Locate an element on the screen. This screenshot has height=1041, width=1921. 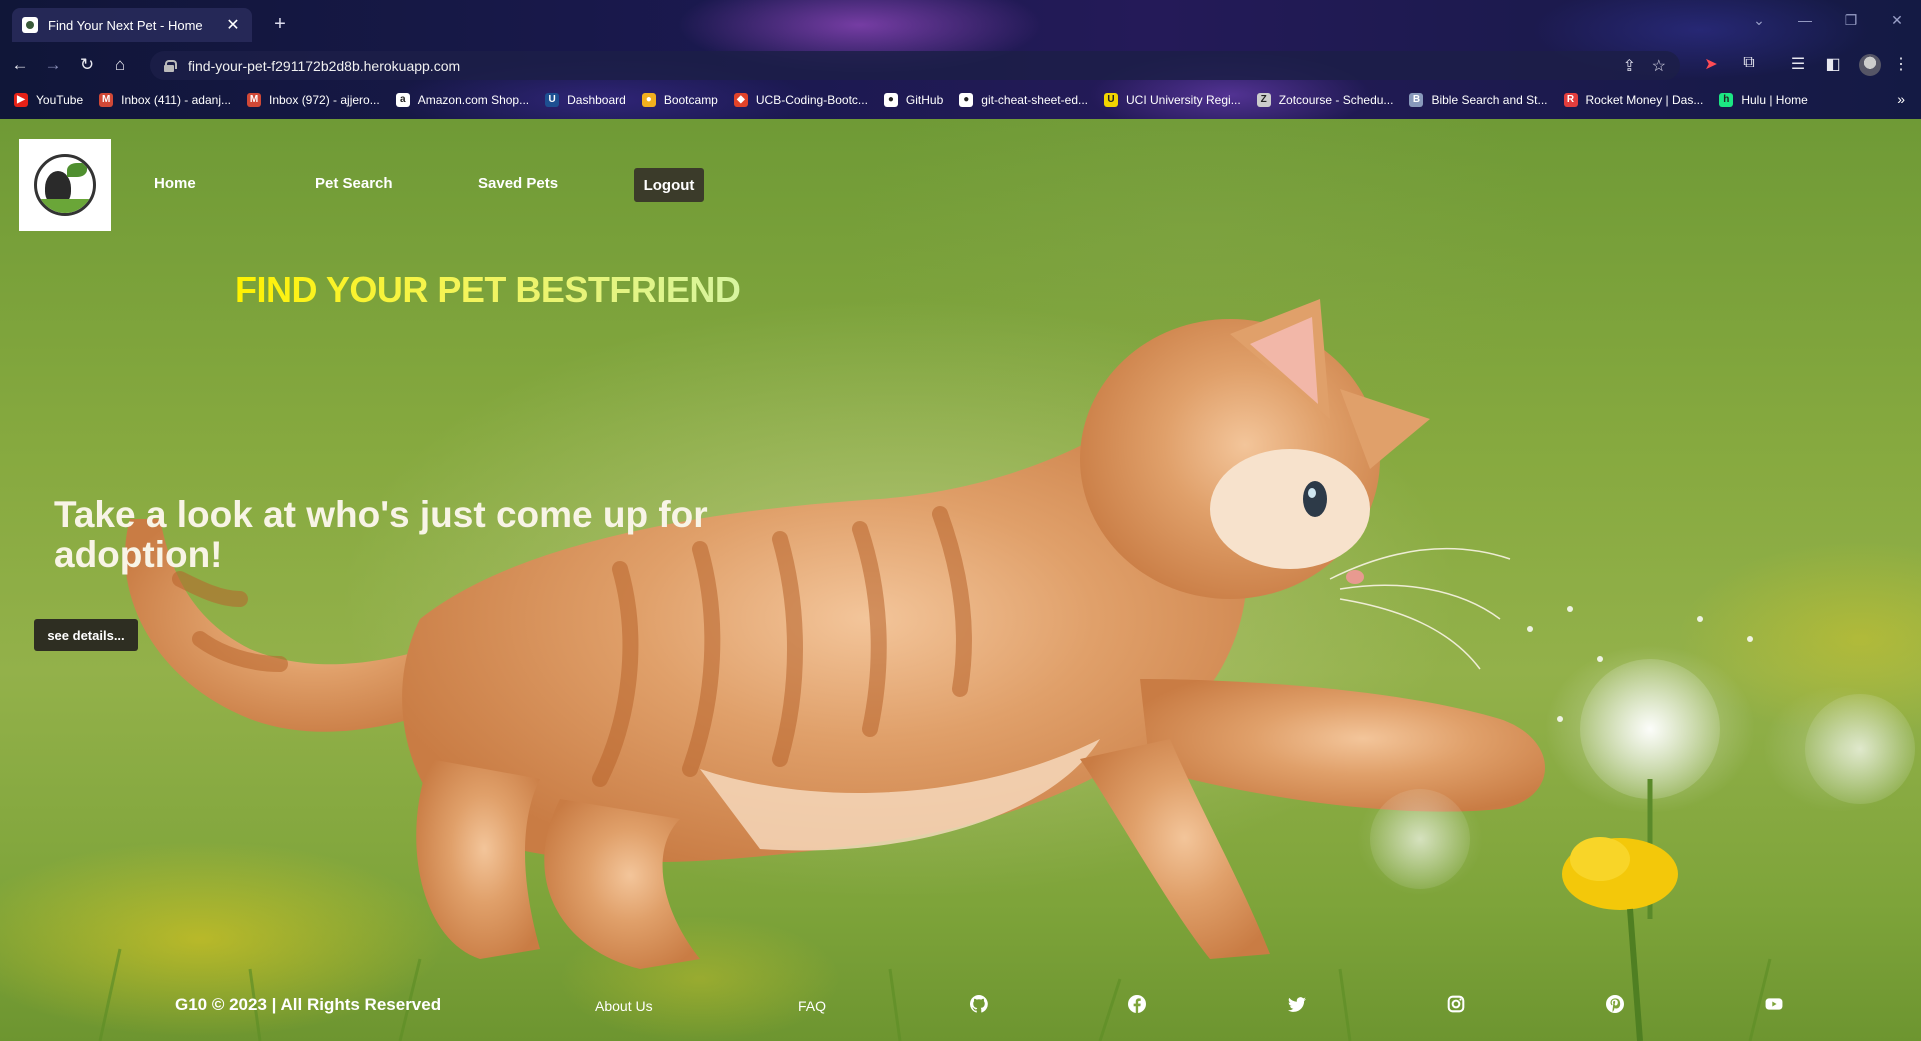
github-icon is located at coordinates (979, 1004).